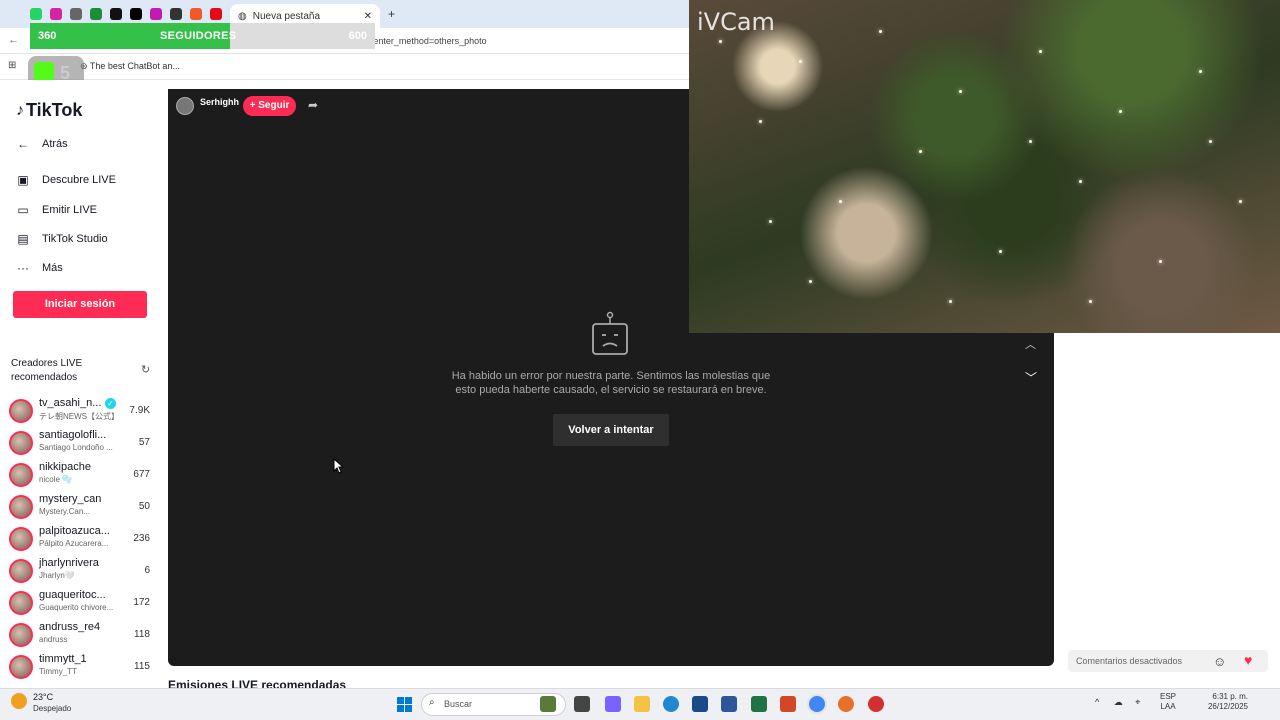 Image resolution: width=1280 pixels, height=720 pixels. What do you see at coordinates (671, 704) in the screenshot?
I see `edge-icon` at bounding box center [671, 704].